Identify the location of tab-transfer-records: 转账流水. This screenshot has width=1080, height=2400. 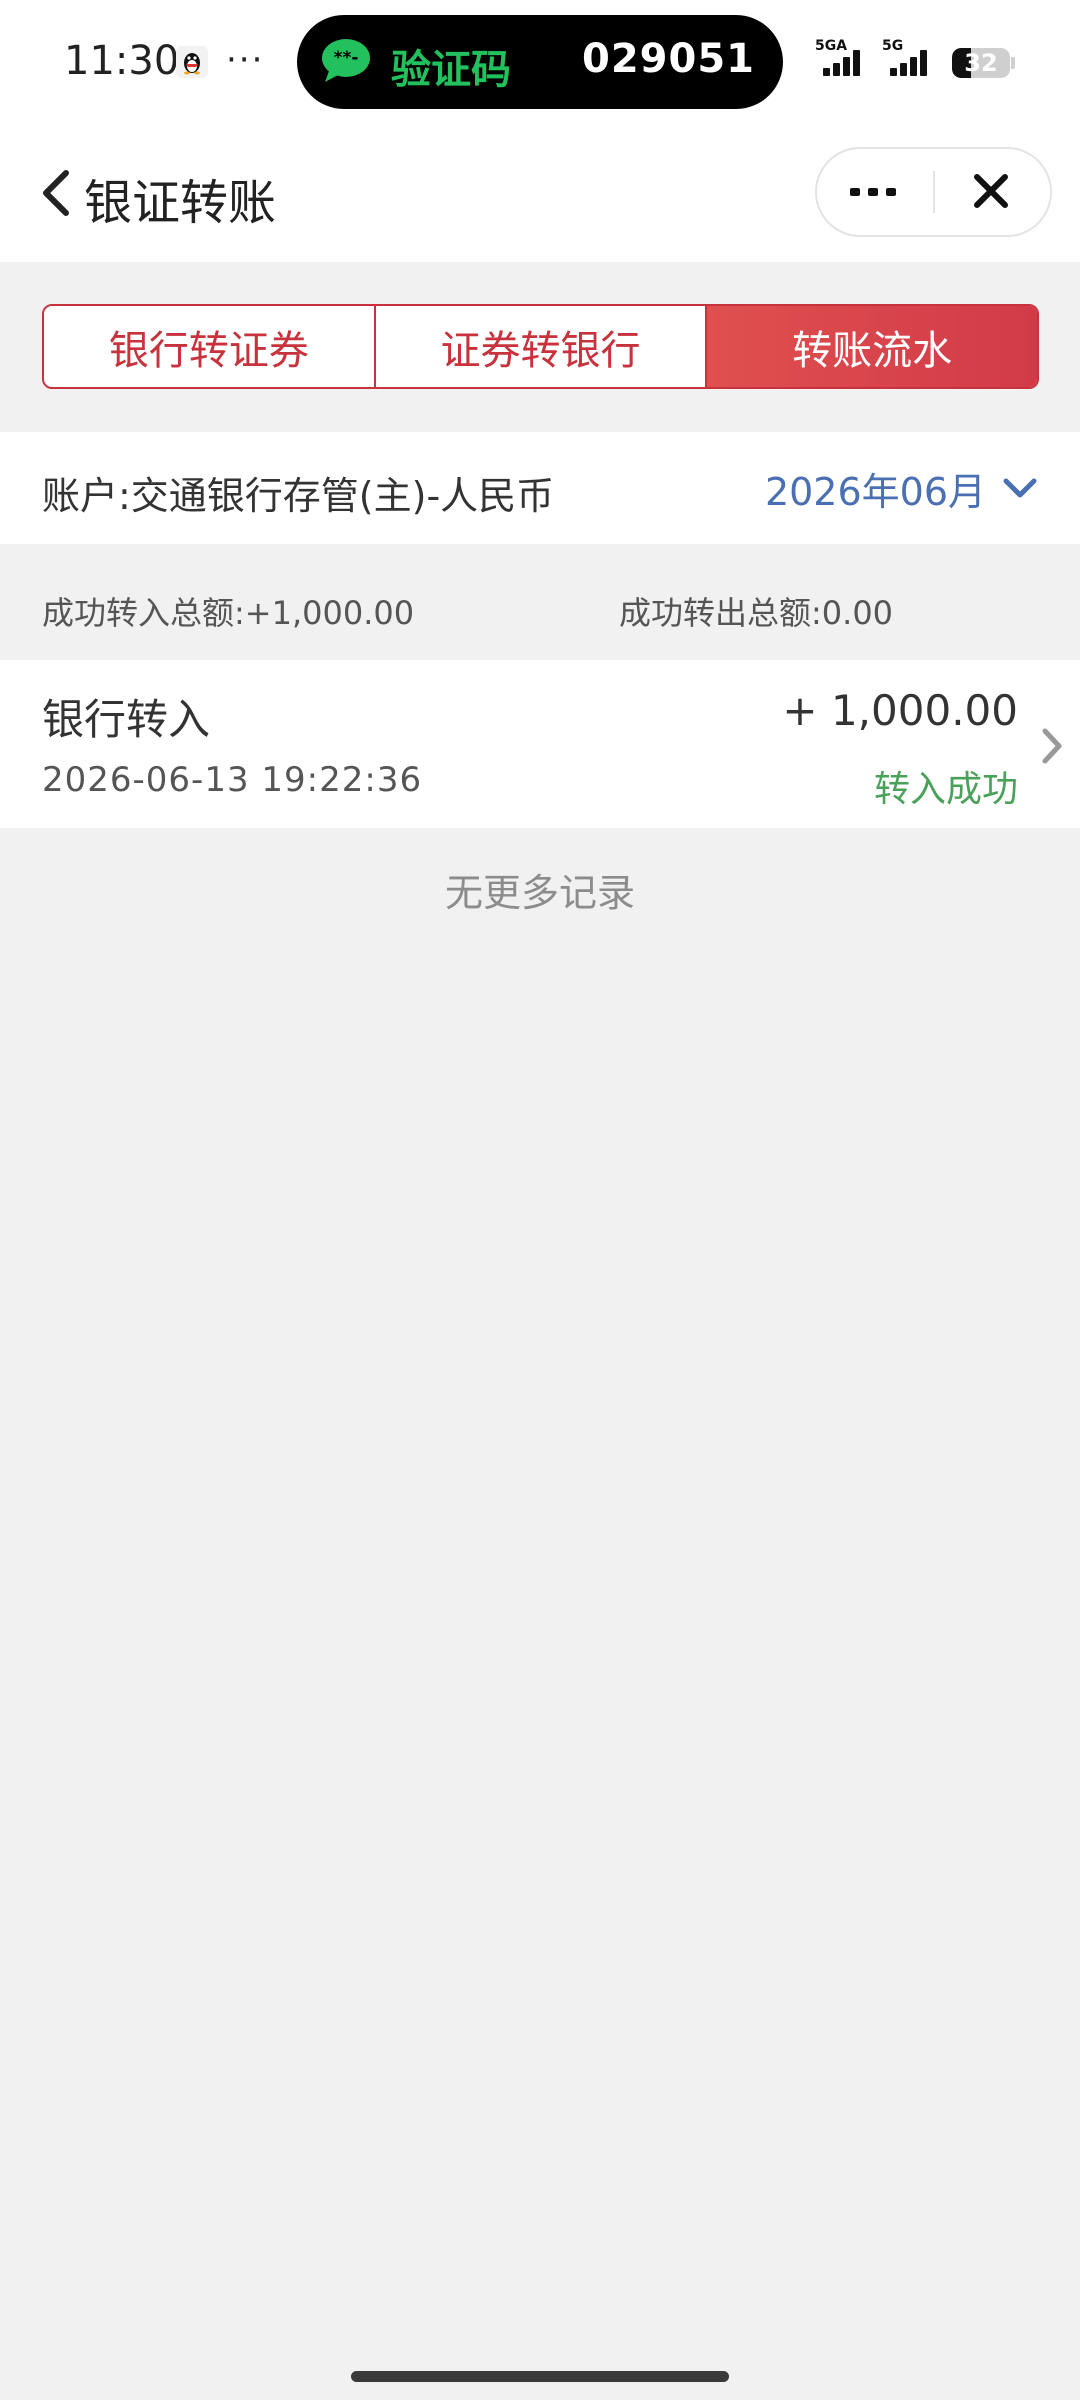
(871, 346).